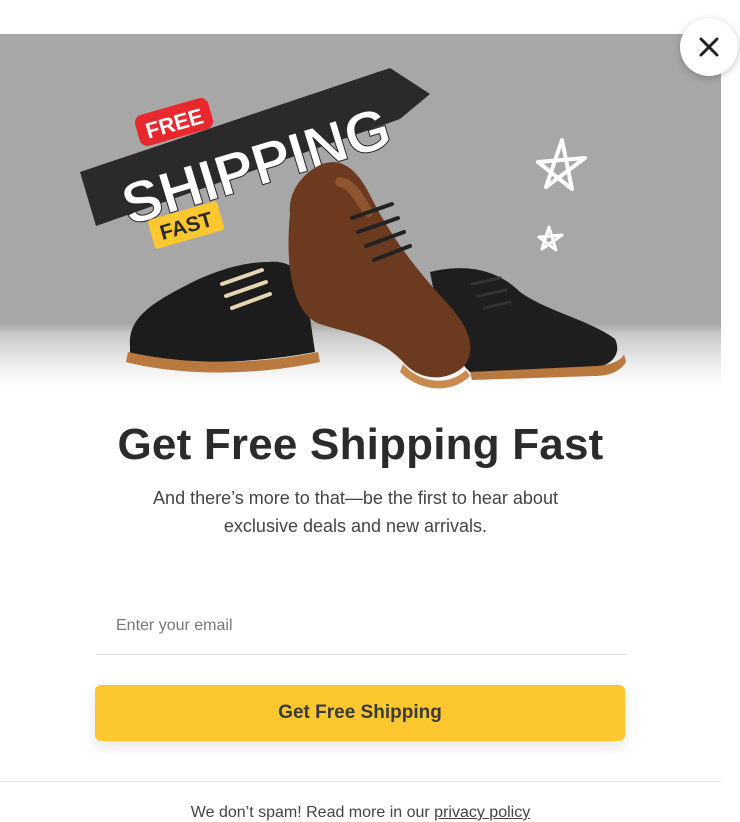  Describe the element at coordinates (360, 781) in the screenshot. I see `divider` at that location.